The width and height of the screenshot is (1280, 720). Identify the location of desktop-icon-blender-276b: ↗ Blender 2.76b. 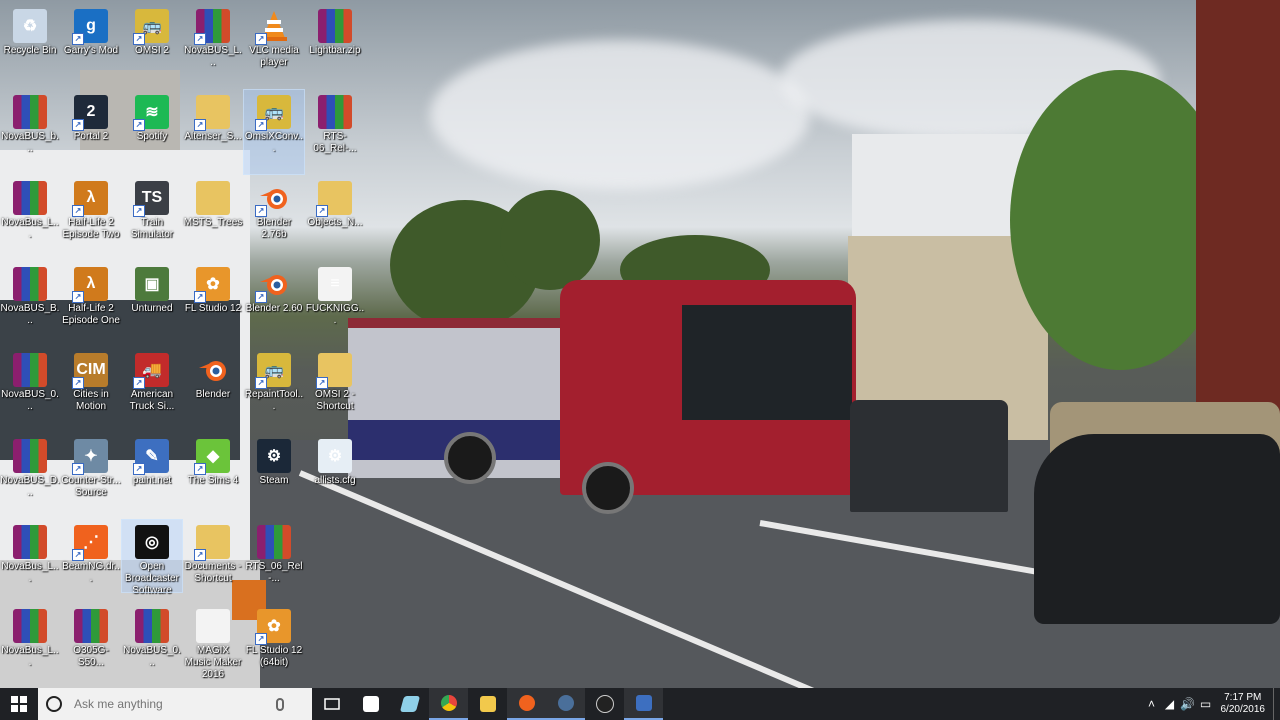
(274, 218).